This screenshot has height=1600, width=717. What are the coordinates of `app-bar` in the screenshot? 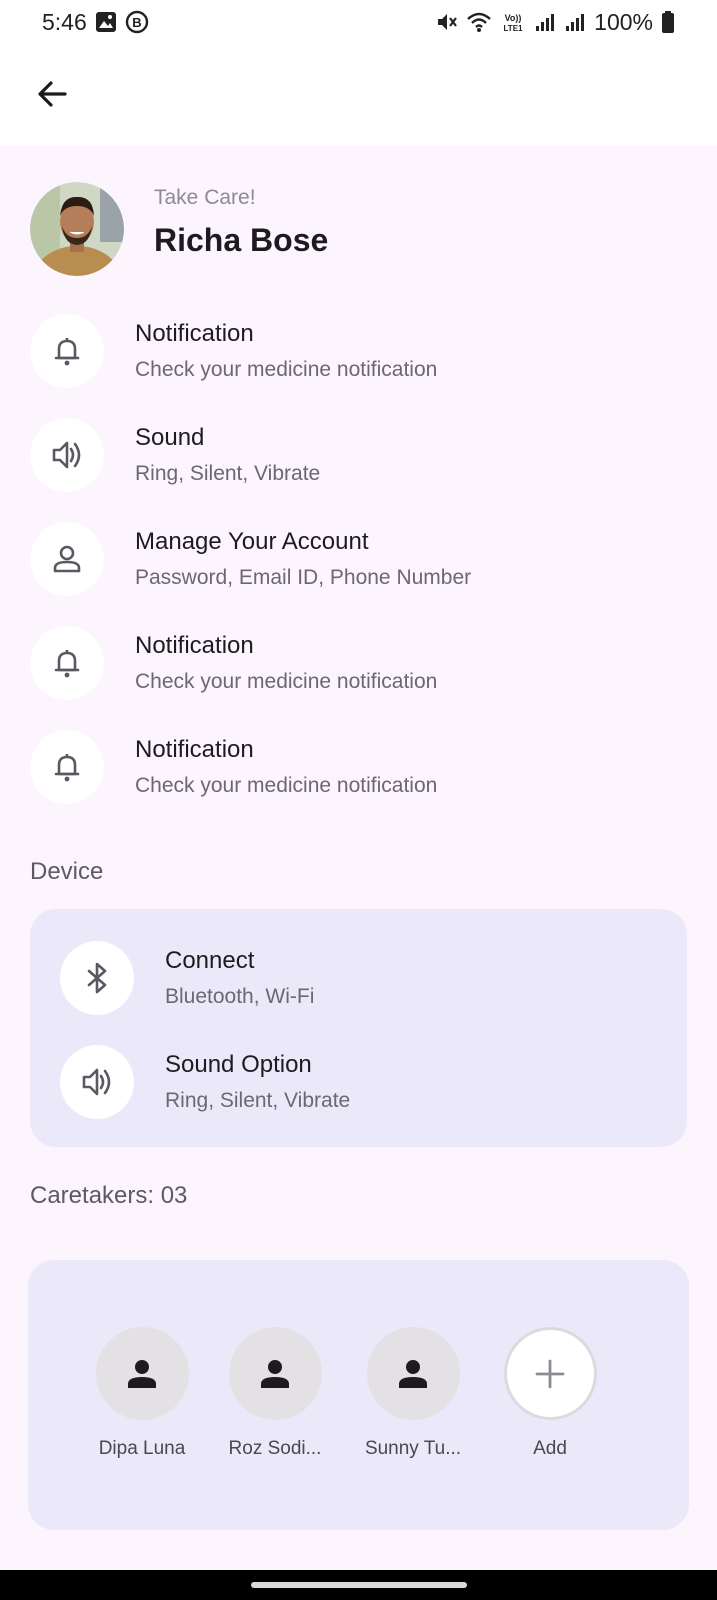 It's located at (358, 95).